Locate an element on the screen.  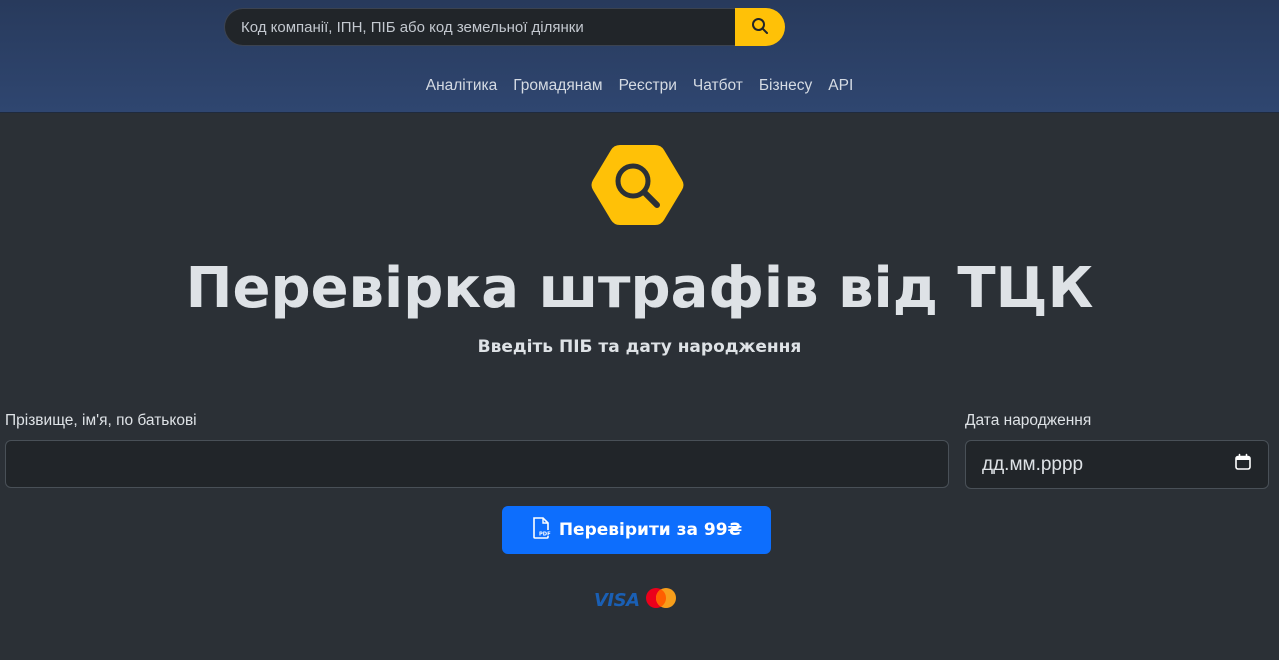
page-subtitle: Введіть ПІБ та дату народження is located at coordinates (639, 347).